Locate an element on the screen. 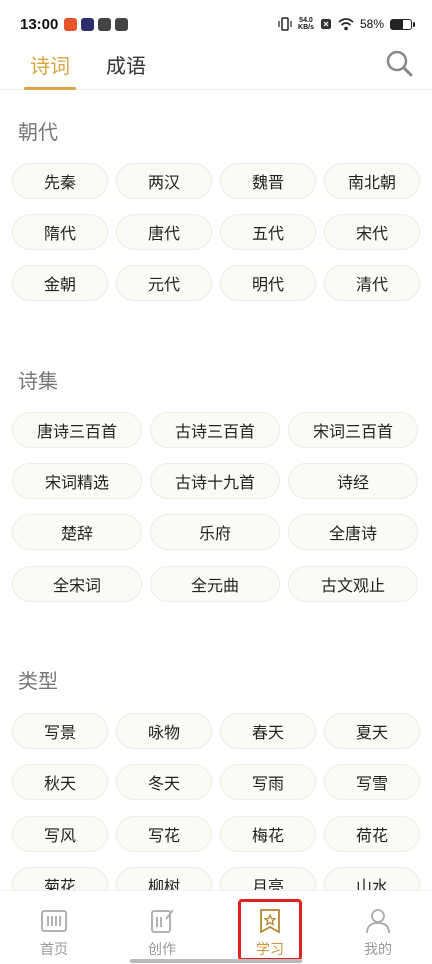  search-icon is located at coordinates (399, 63).